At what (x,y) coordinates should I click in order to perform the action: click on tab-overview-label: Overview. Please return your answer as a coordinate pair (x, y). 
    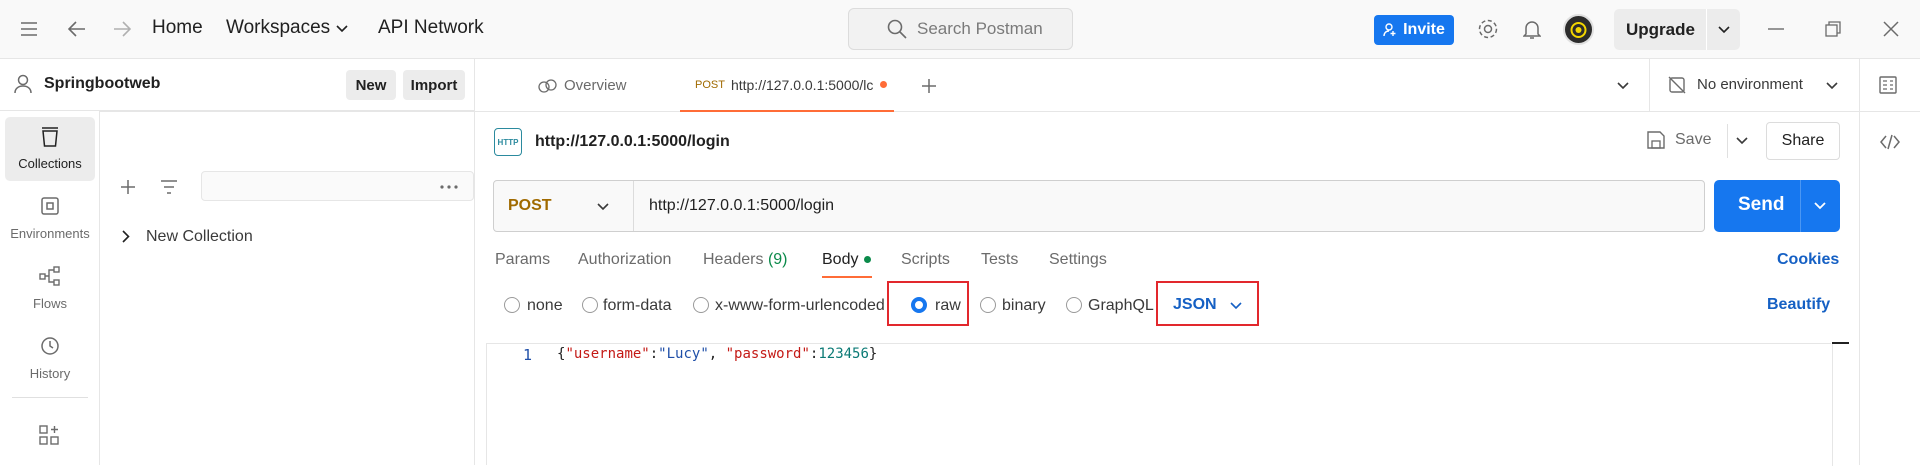
    Looking at the image, I should click on (595, 85).